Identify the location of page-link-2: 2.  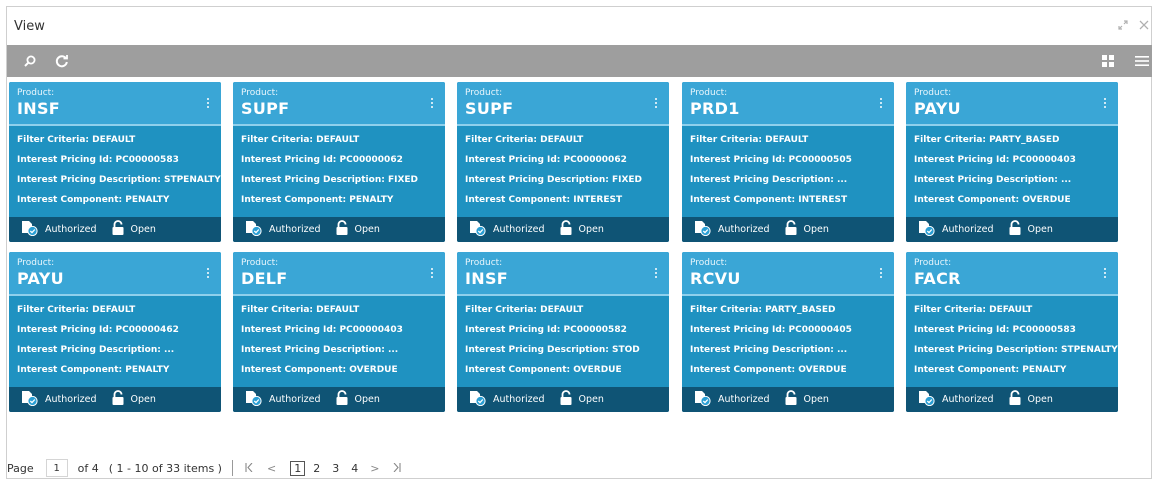
(316, 468).